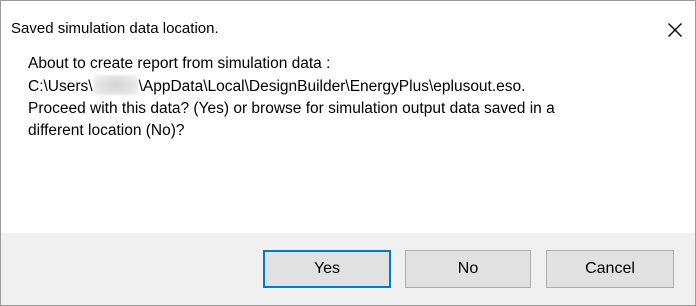 The height and width of the screenshot is (306, 696). Describe the element at coordinates (327, 269) in the screenshot. I see `yes-button: Yes` at that location.